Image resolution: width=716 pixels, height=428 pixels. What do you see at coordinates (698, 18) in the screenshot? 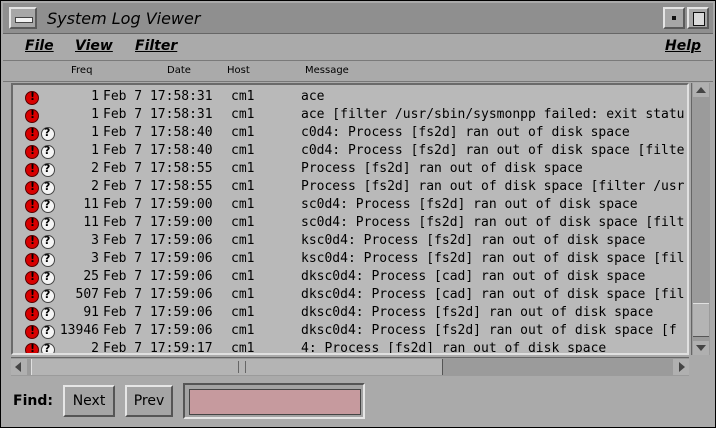
I see `maximize-button` at bounding box center [698, 18].